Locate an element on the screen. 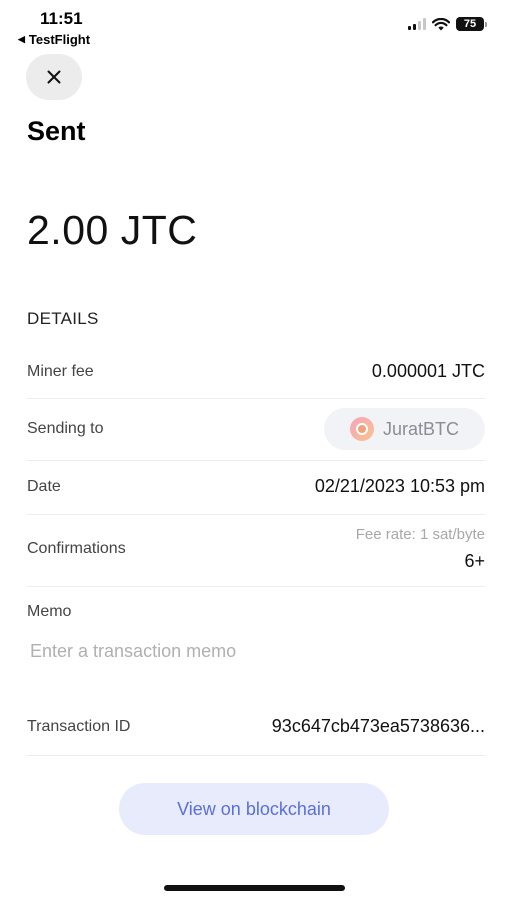 Image resolution: width=507 pixels, height=900 pixels. transaction-amount: 2.00 JTC is located at coordinates (112, 230).